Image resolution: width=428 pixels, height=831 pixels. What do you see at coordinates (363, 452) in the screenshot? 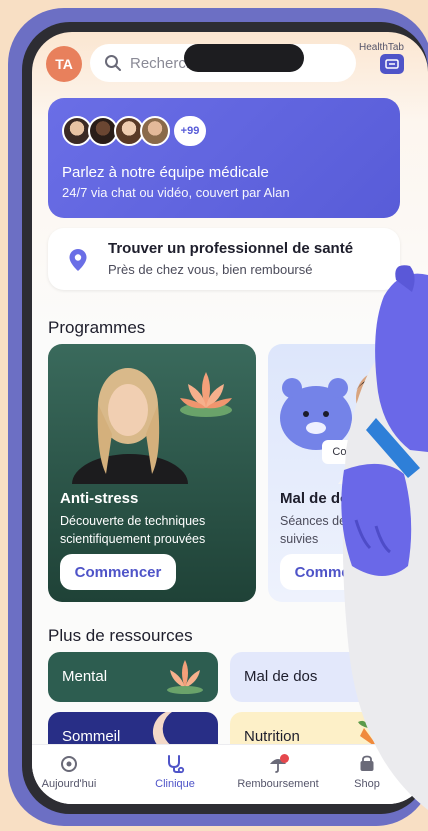
I see `consultation-chip: Consultation` at bounding box center [363, 452].